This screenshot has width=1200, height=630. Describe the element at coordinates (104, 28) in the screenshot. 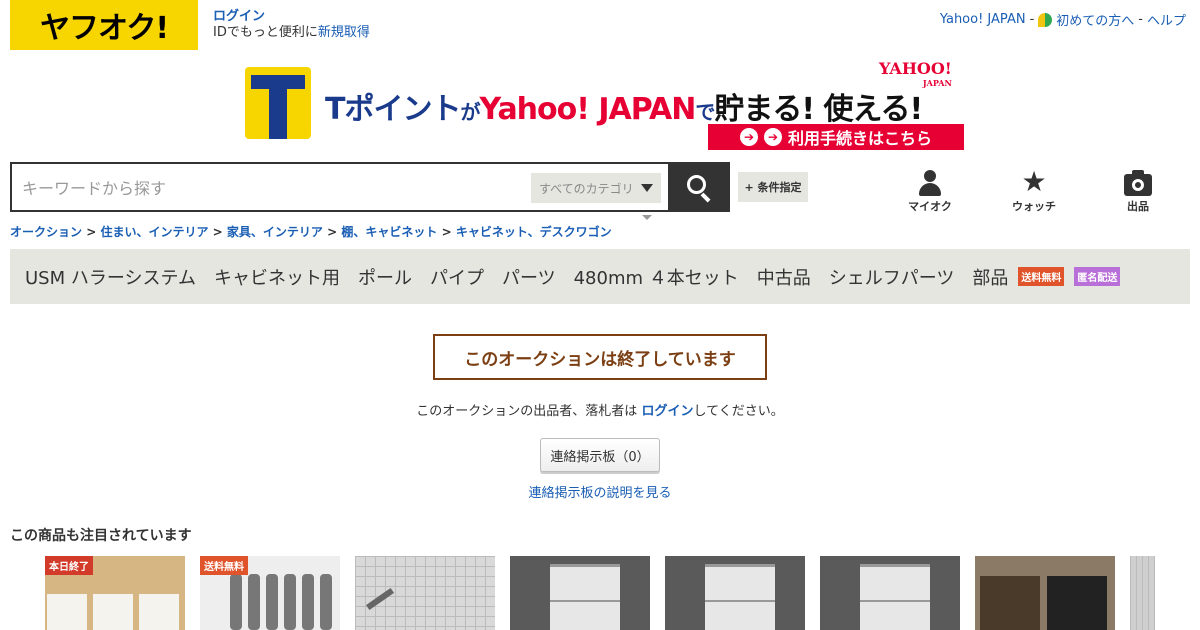

I see `logo-text: ヤフオク!` at that location.